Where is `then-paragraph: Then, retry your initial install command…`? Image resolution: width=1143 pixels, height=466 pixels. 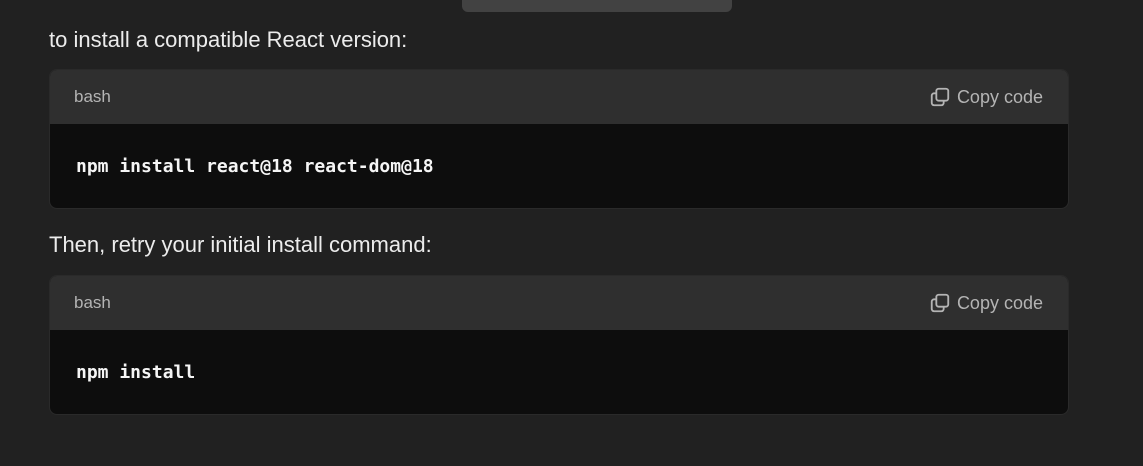
then-paragraph: Then, retry your initial install command… is located at coordinates (240, 244).